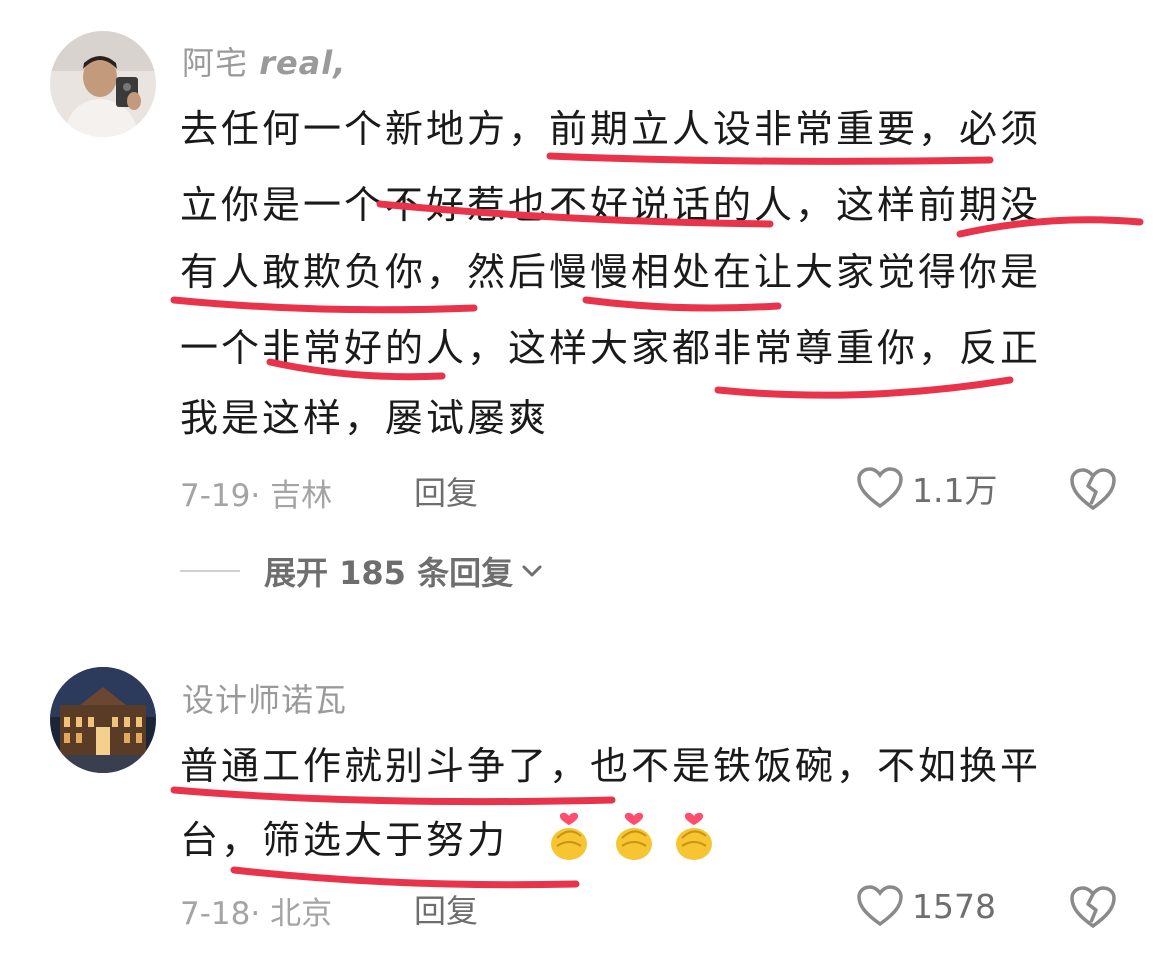 This screenshot has width=1168, height=956. What do you see at coordinates (365, 418) in the screenshot?
I see `comment-text-line: 我是这样，屡试屡爽` at bounding box center [365, 418].